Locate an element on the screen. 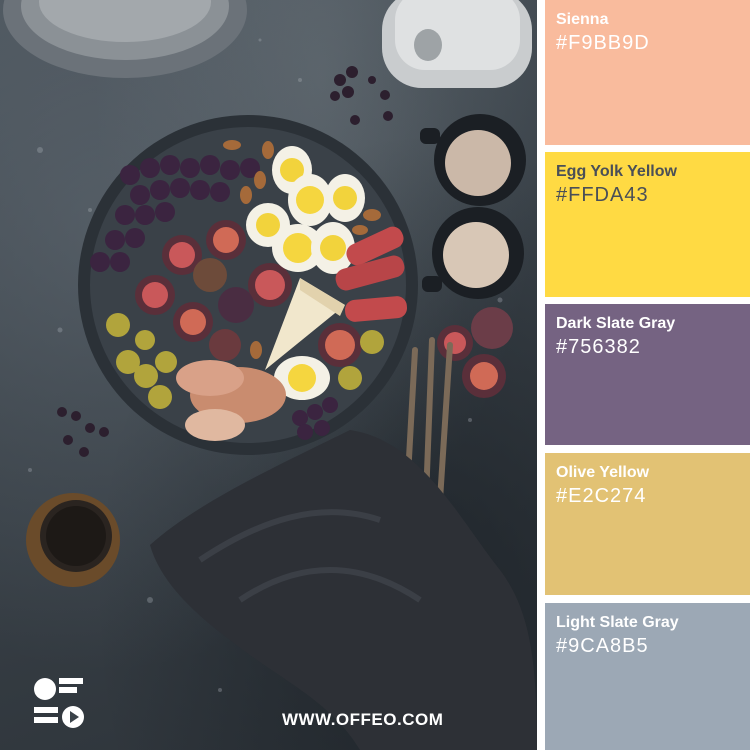  swatch-hex: #756382 is located at coordinates (598, 347).